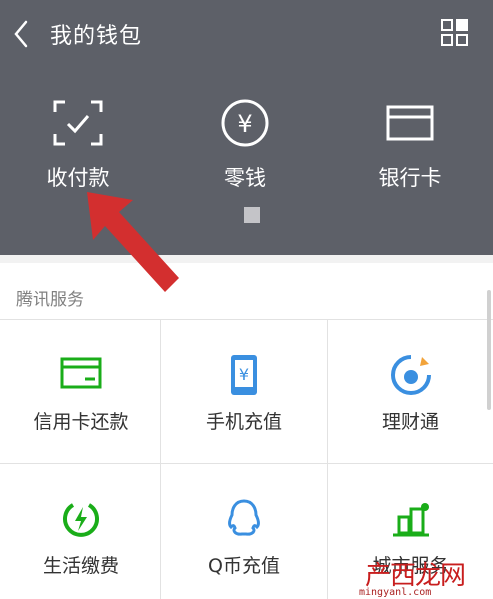 This screenshot has width=493, height=599. I want to click on bank-card-label: 银行卡, so click(410, 178).